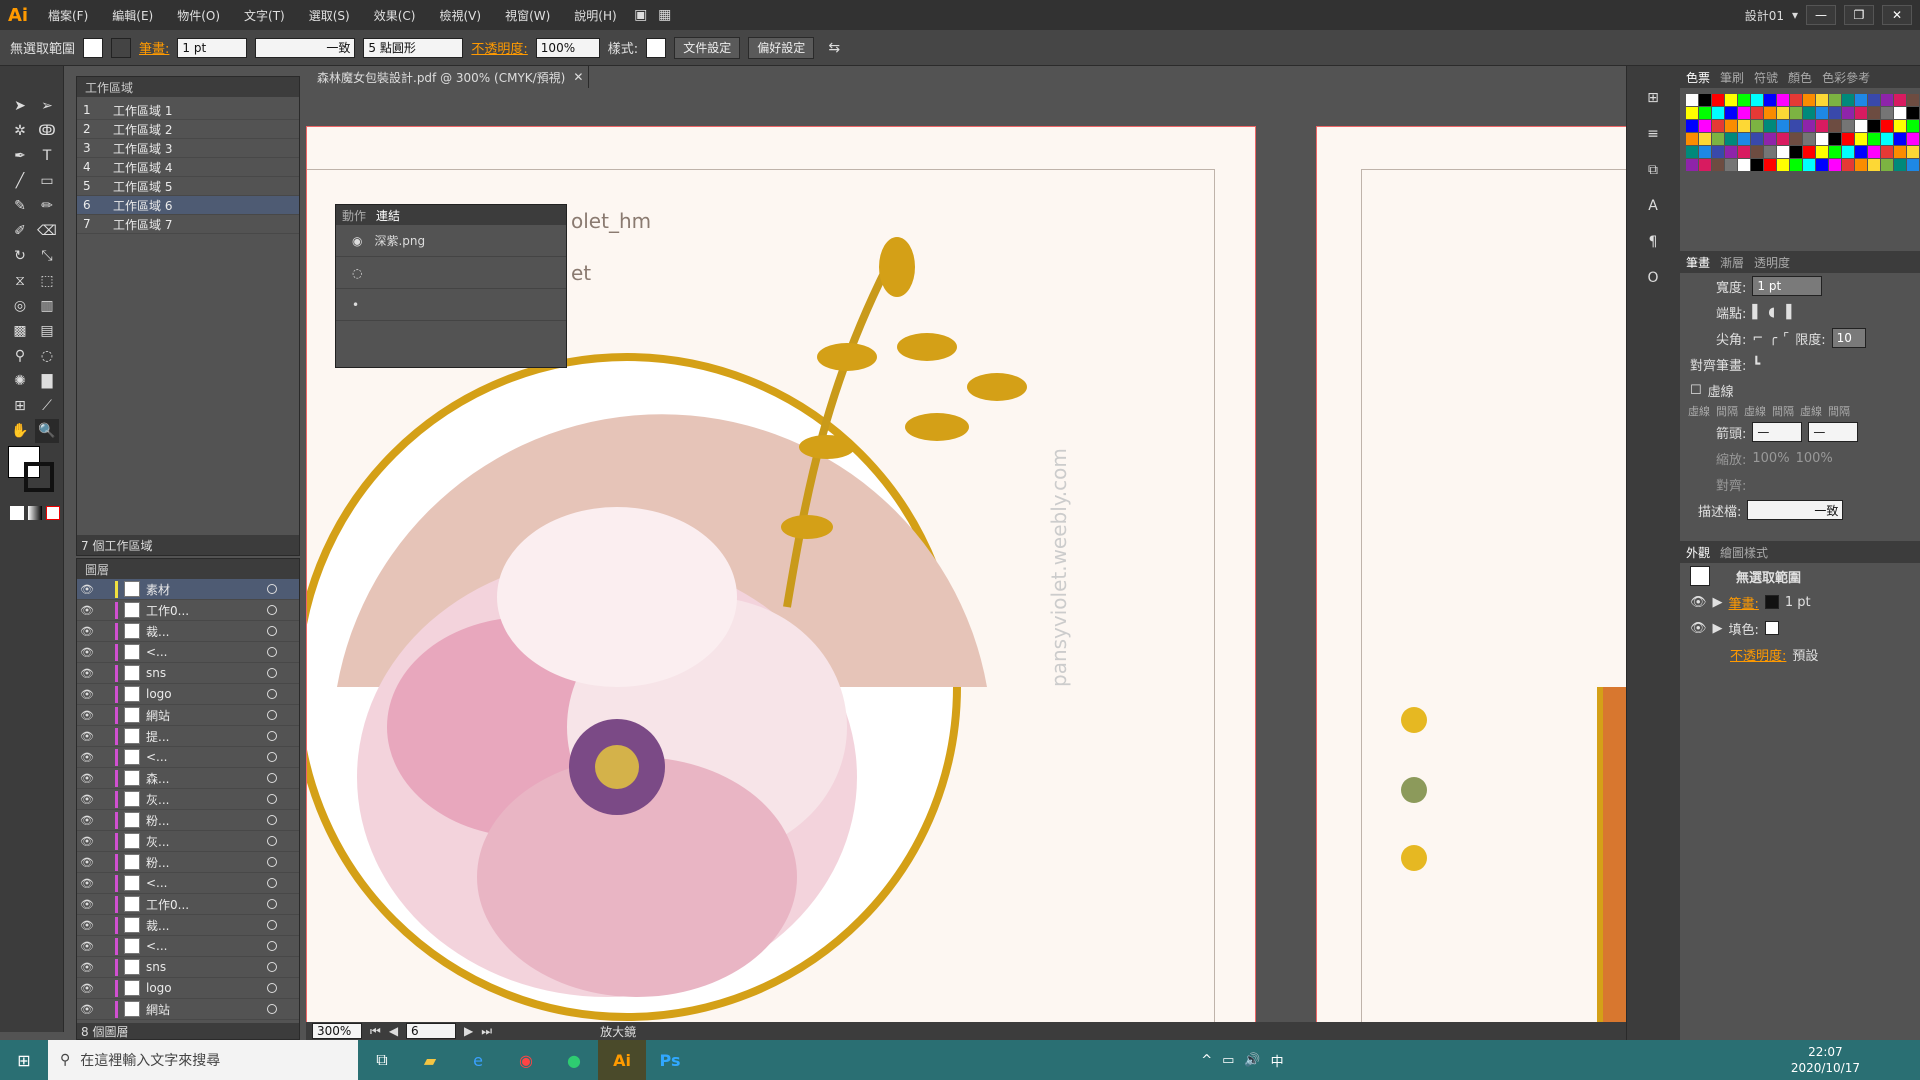 Image resolution: width=1920 pixels, height=1080 pixels. Describe the element at coordinates (1766, 77) in the screenshot. I see `tab-symbols: 符號` at that location.